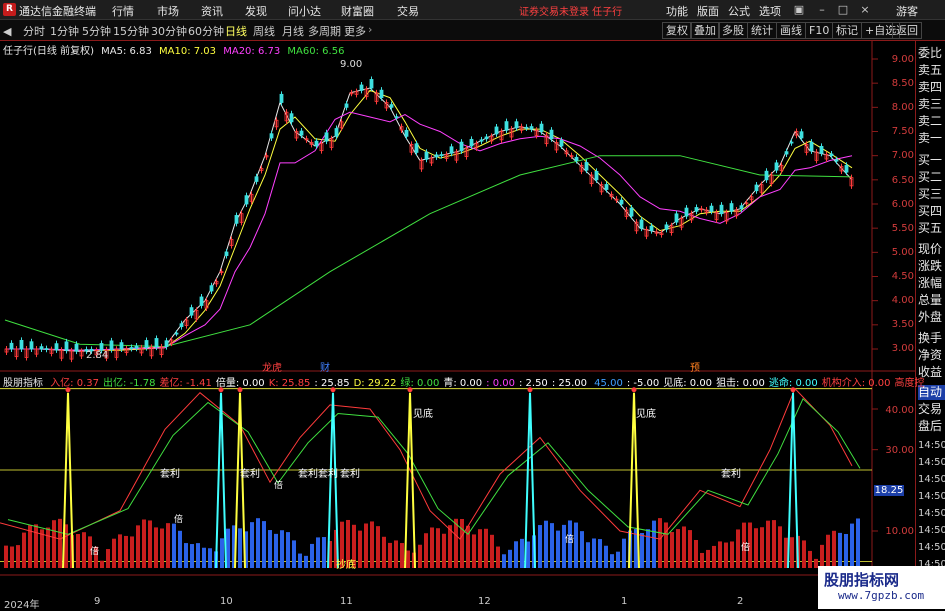 The width and height of the screenshot is (945, 611). What do you see at coordinates (931, 194) in the screenshot?
I see `panel-item: 买三` at bounding box center [931, 194].